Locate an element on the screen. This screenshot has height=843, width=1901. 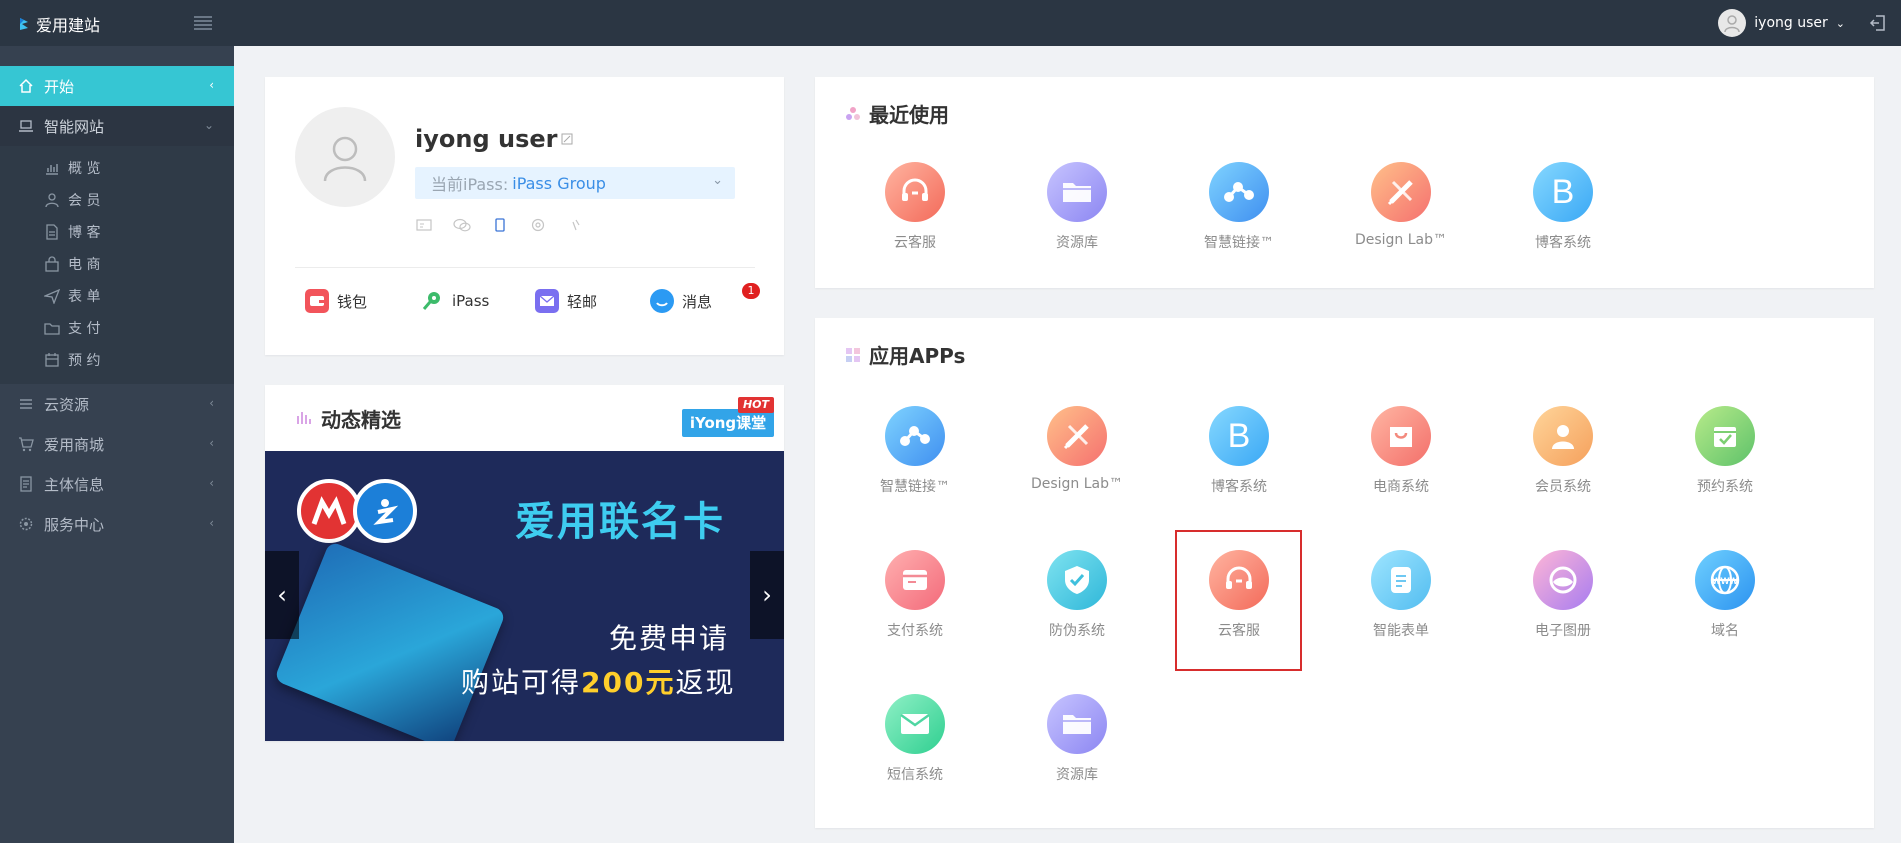
shield-check-icon is located at coordinates (1077, 580).